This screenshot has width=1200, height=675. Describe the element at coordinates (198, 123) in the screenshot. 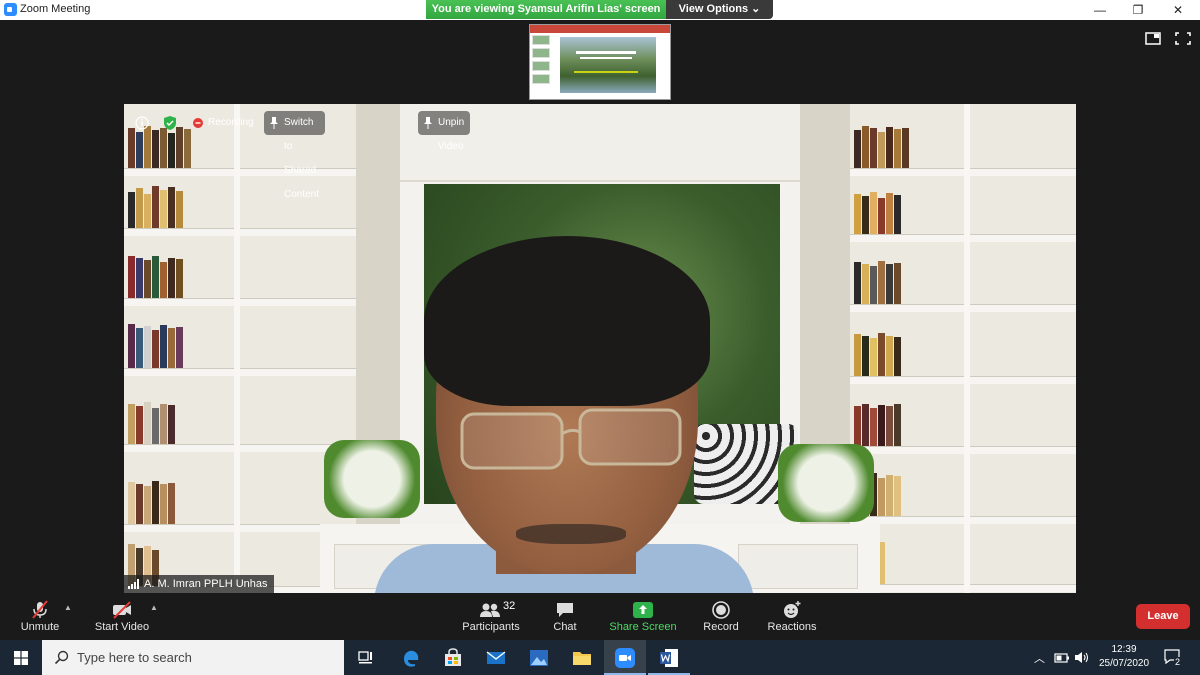

I see `record-dot-icon` at that location.